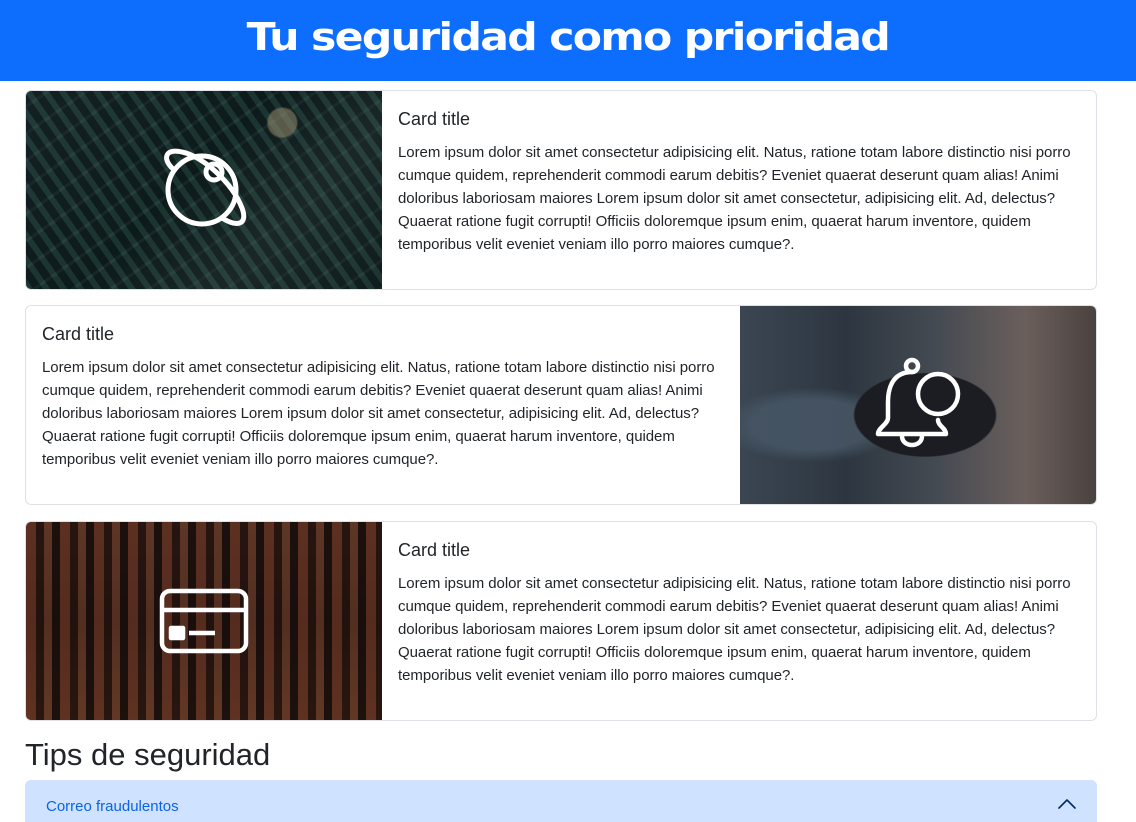 The image size is (1136, 822). What do you see at coordinates (1067, 804) in the screenshot?
I see `chevron-up-icon` at bounding box center [1067, 804].